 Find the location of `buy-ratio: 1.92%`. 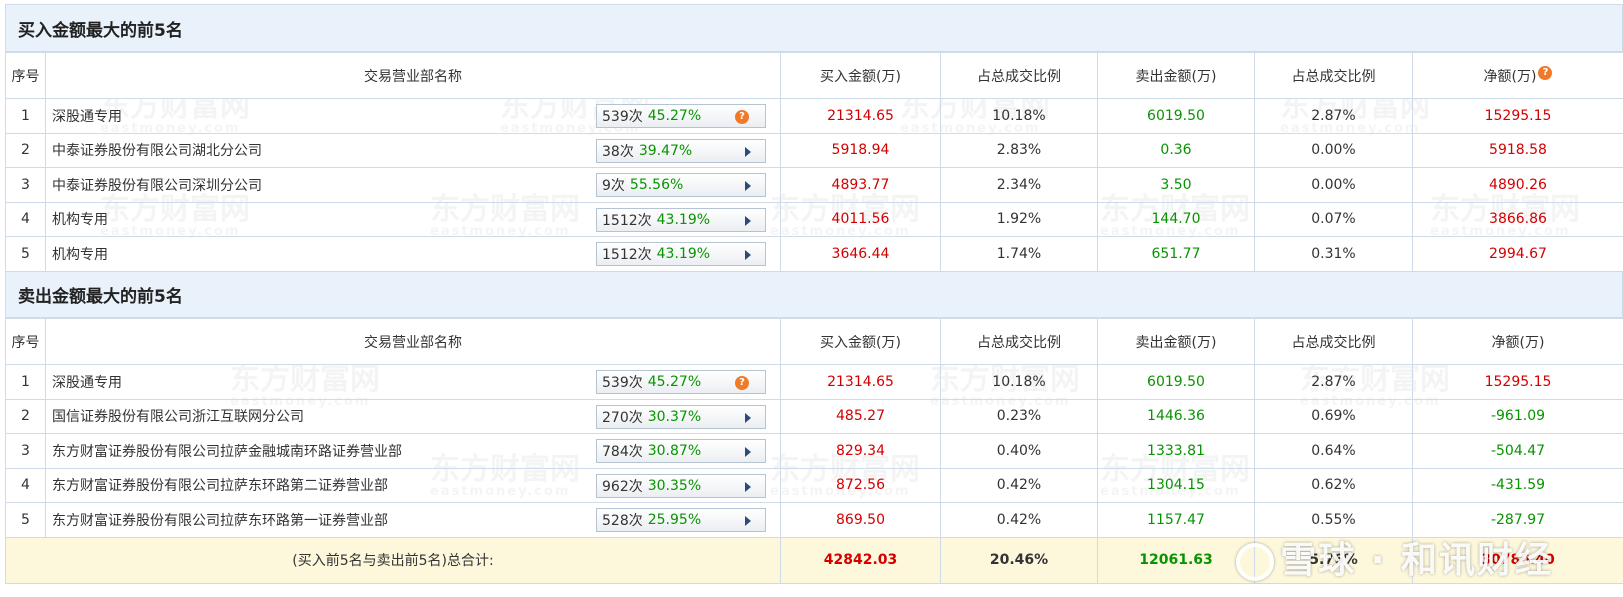

buy-ratio: 1.92% is located at coordinates (1019, 219).